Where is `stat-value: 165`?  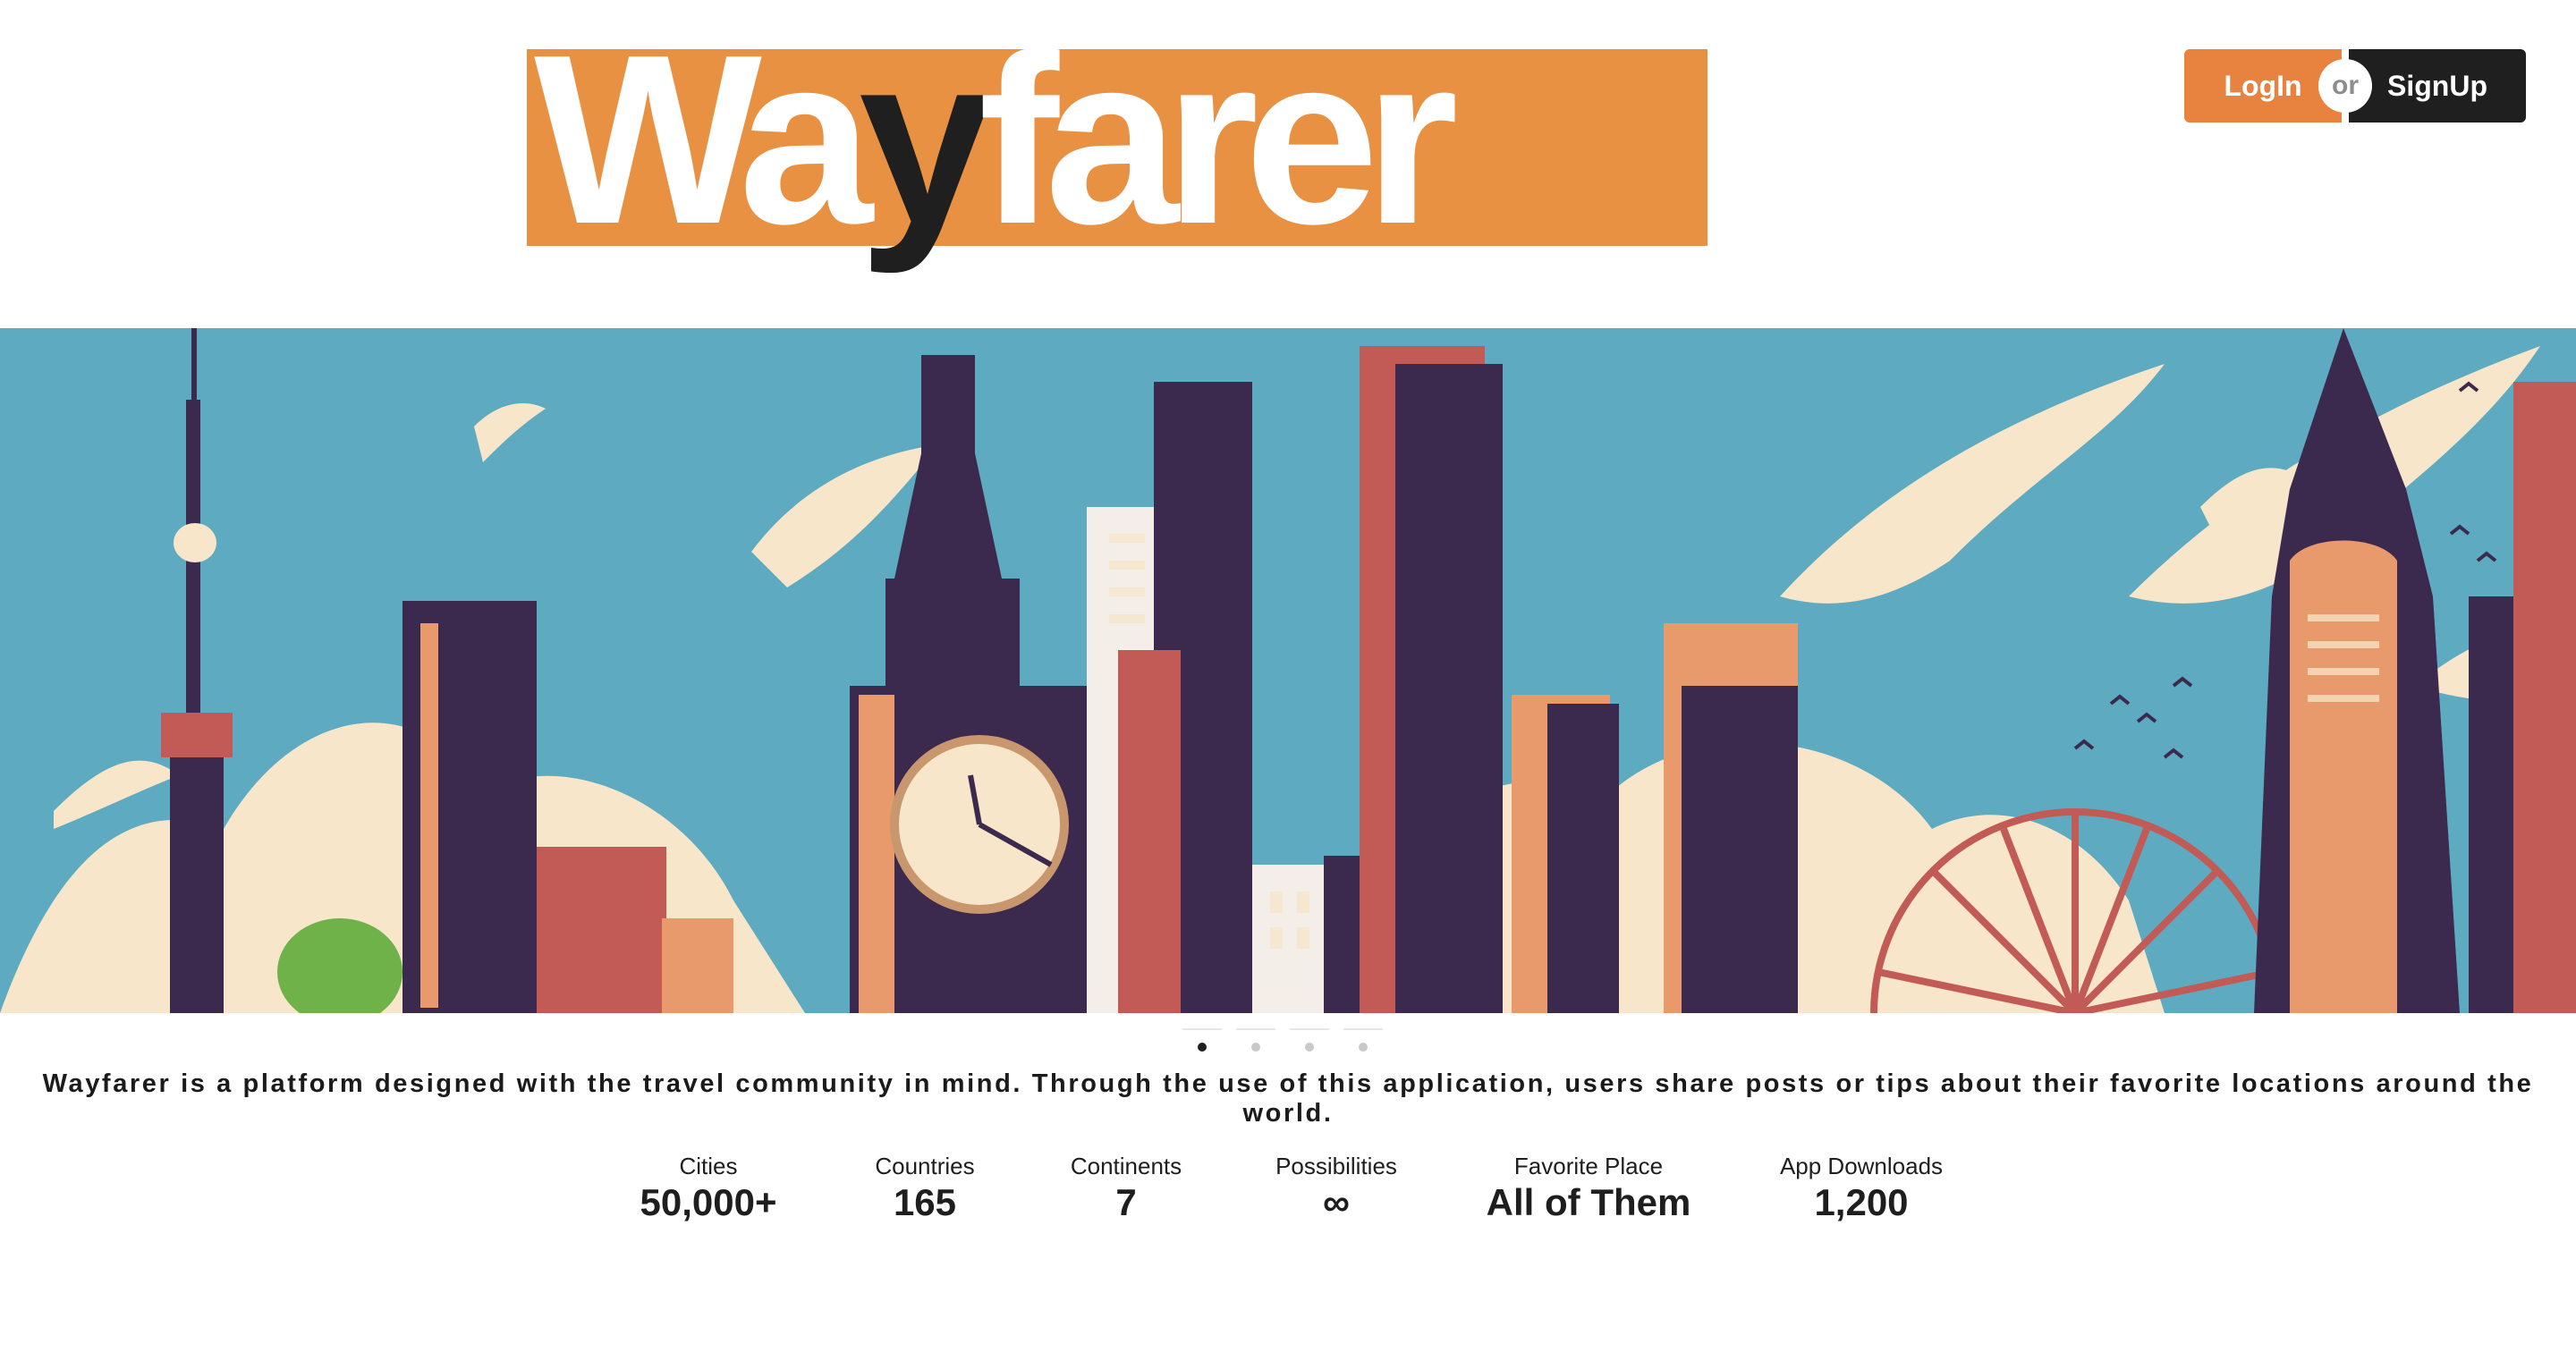
stat-value: 165 is located at coordinates (925, 1202).